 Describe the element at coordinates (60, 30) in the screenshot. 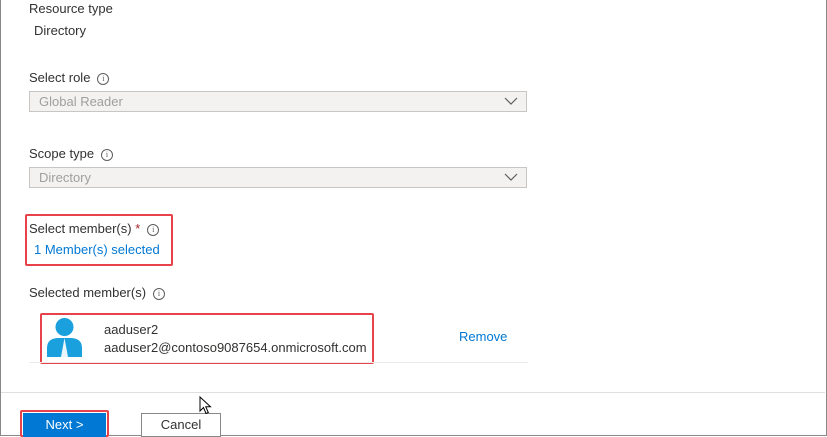

I see `resource-type-value: Directory` at that location.